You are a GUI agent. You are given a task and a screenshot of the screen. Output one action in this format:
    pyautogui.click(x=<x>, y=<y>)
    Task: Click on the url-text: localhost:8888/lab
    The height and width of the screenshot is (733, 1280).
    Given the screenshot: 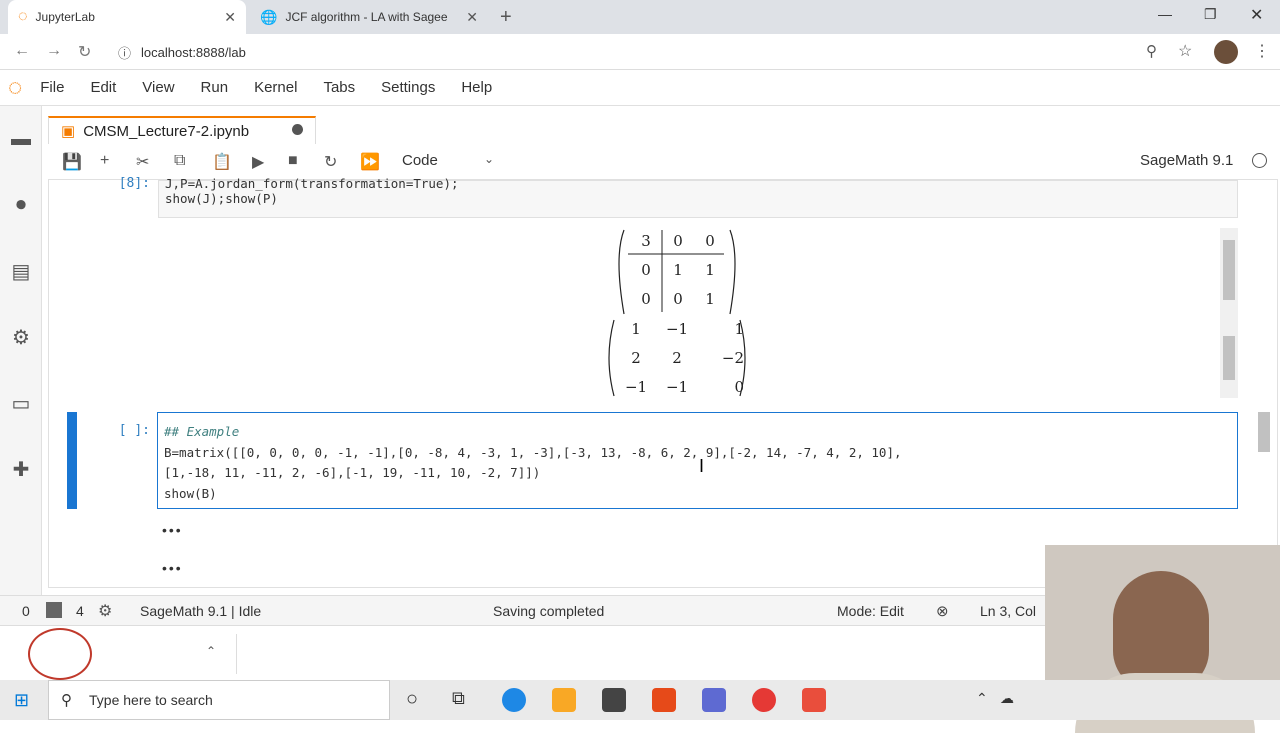 What is the action you would take?
    pyautogui.click(x=193, y=52)
    